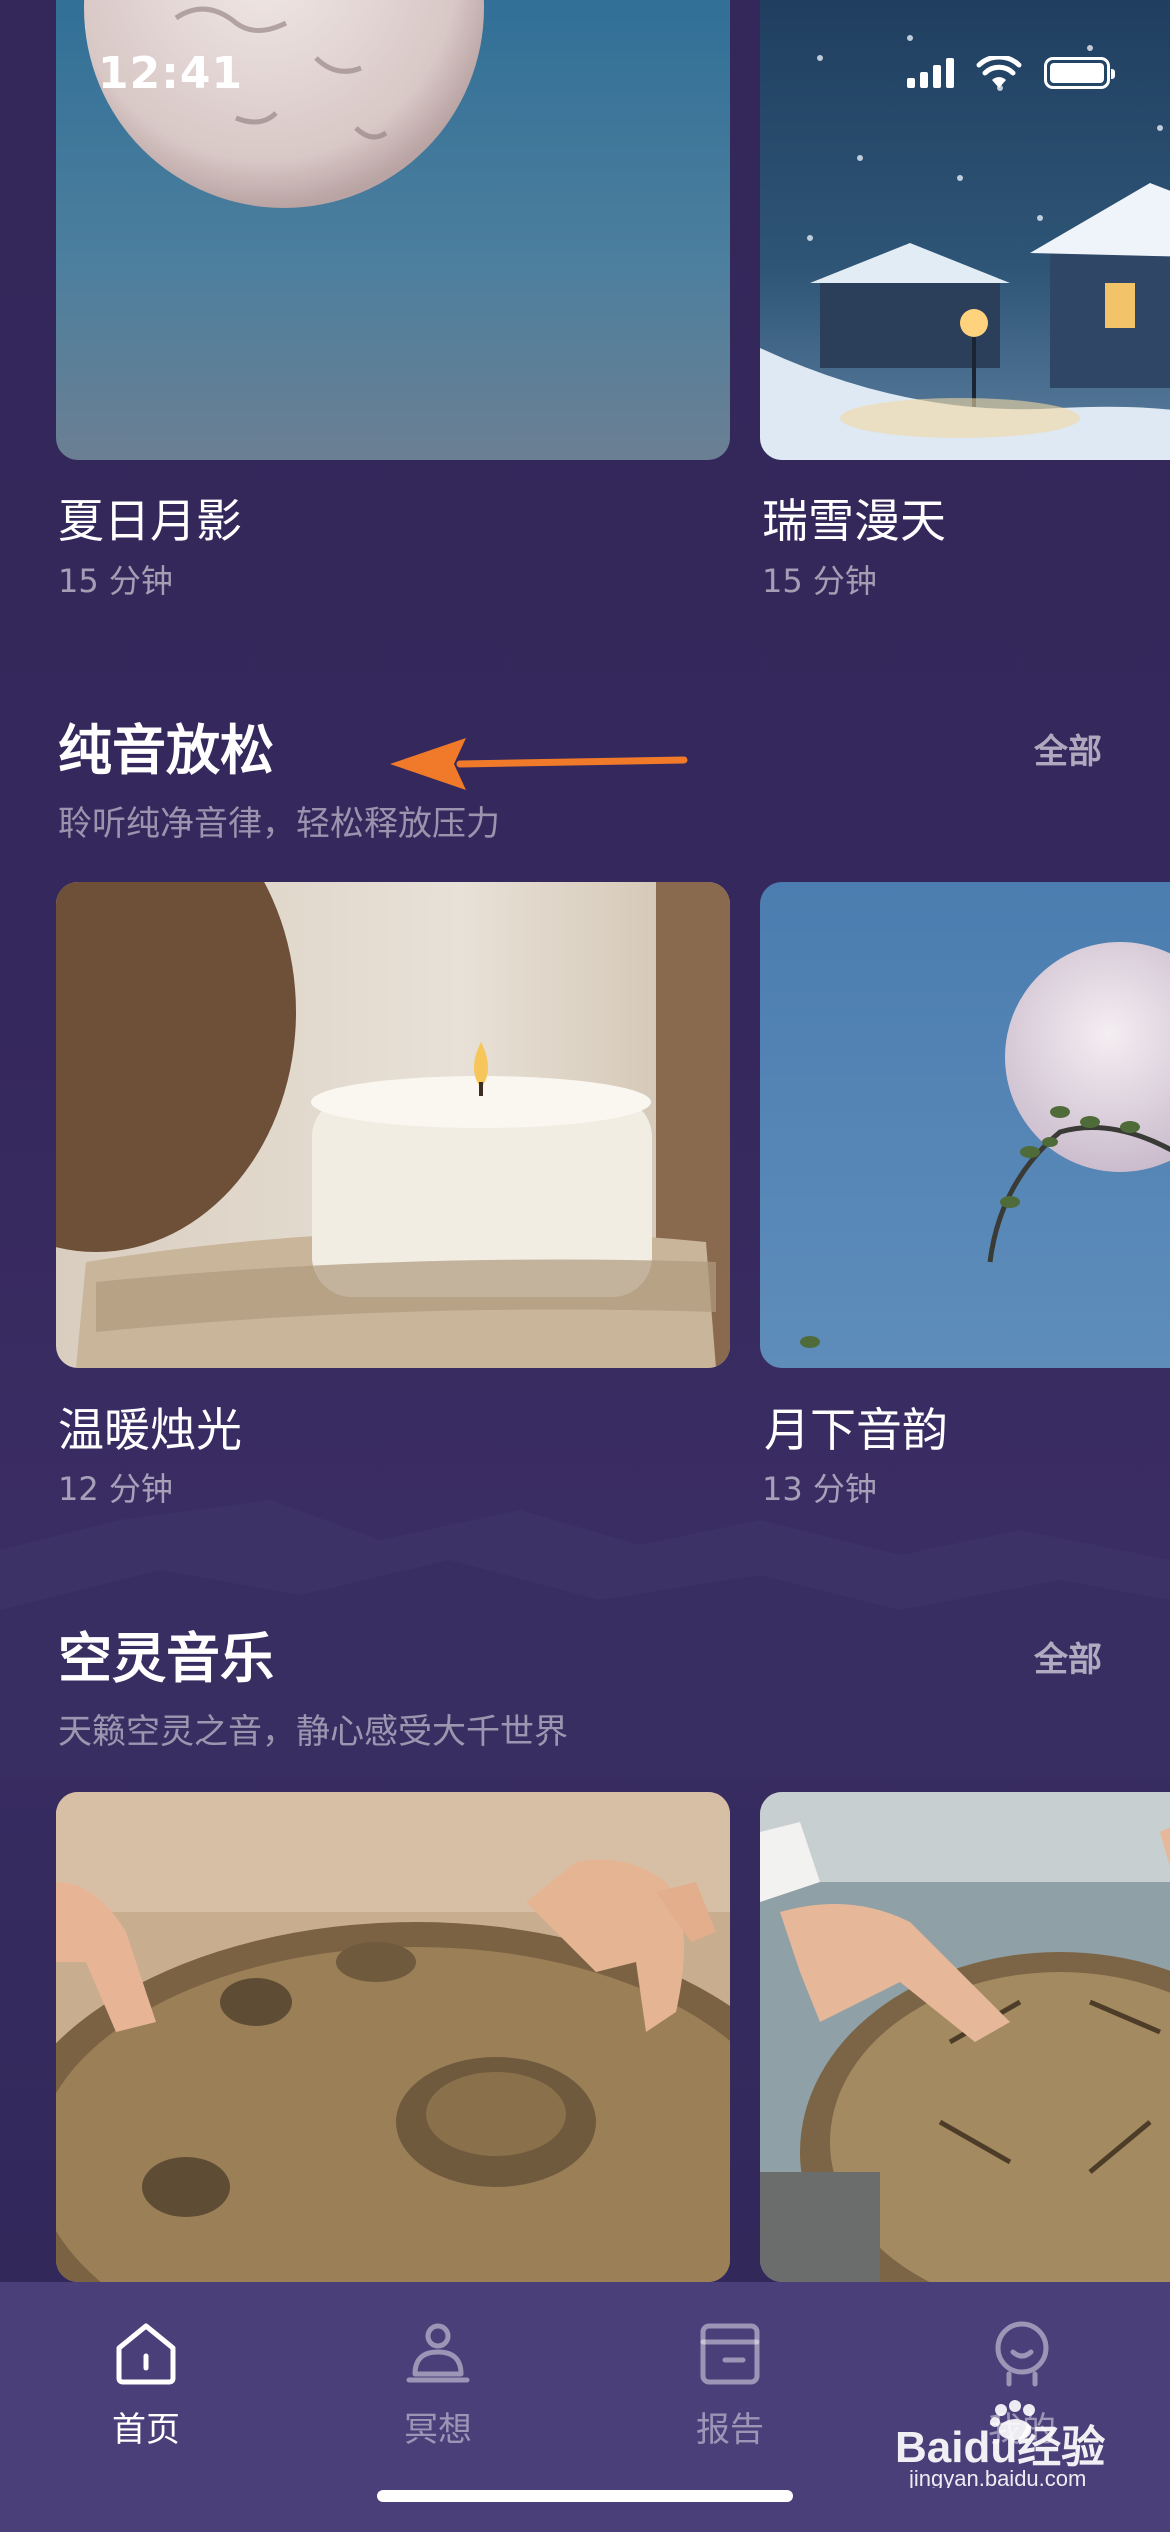  Describe the element at coordinates (585, 75) in the screenshot. I see `status-bar: 12:41` at that location.